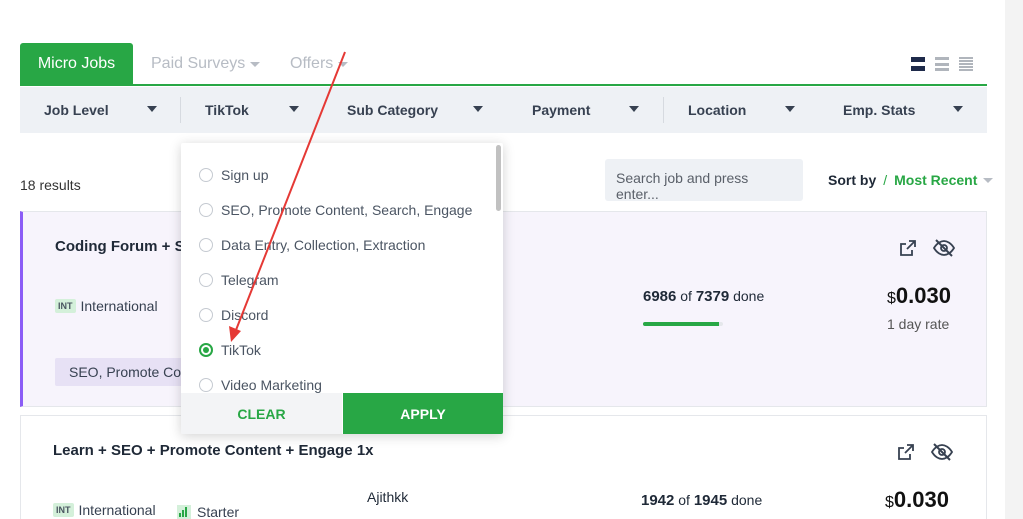 The image size is (1023, 519). Describe the element at coordinates (76, 64) in the screenshot. I see `tab-micro-jobs: Micro Jobs` at that location.